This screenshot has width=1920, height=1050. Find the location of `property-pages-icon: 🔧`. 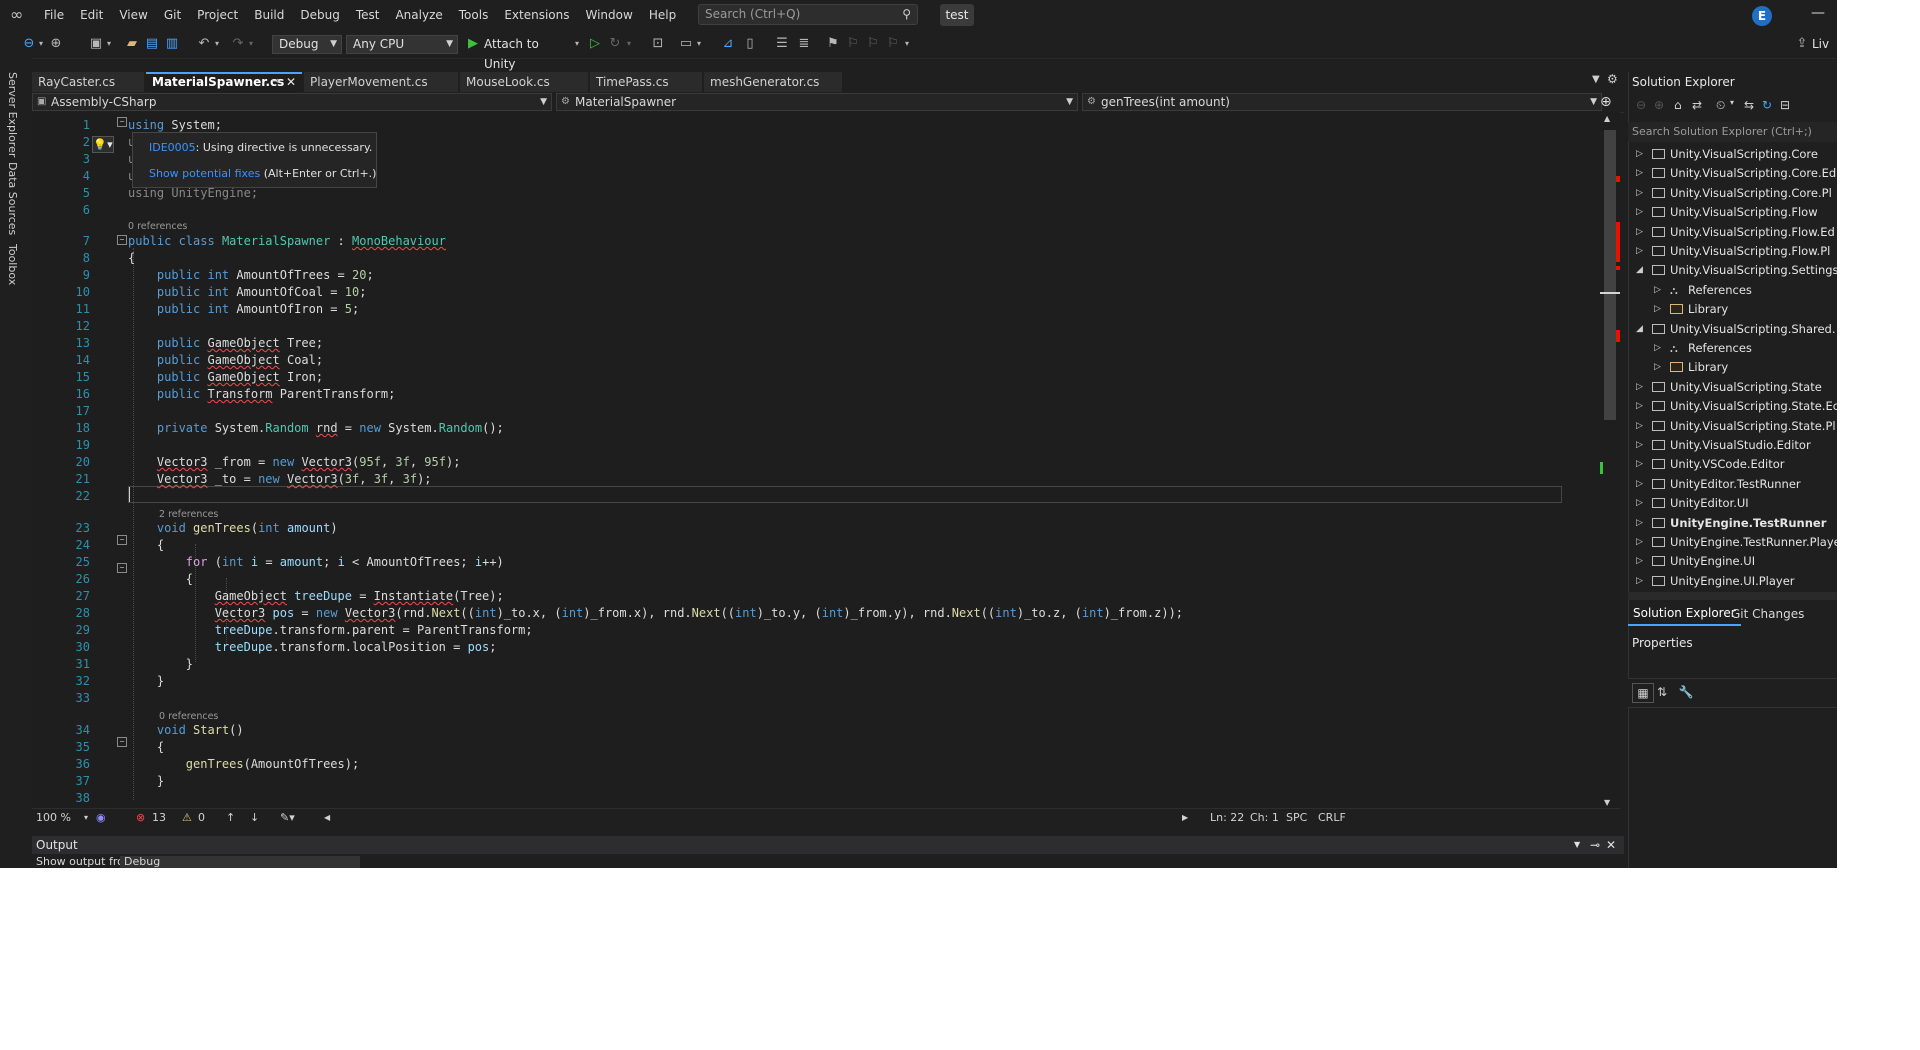

property-pages-icon: 🔧 is located at coordinates (1686, 692).